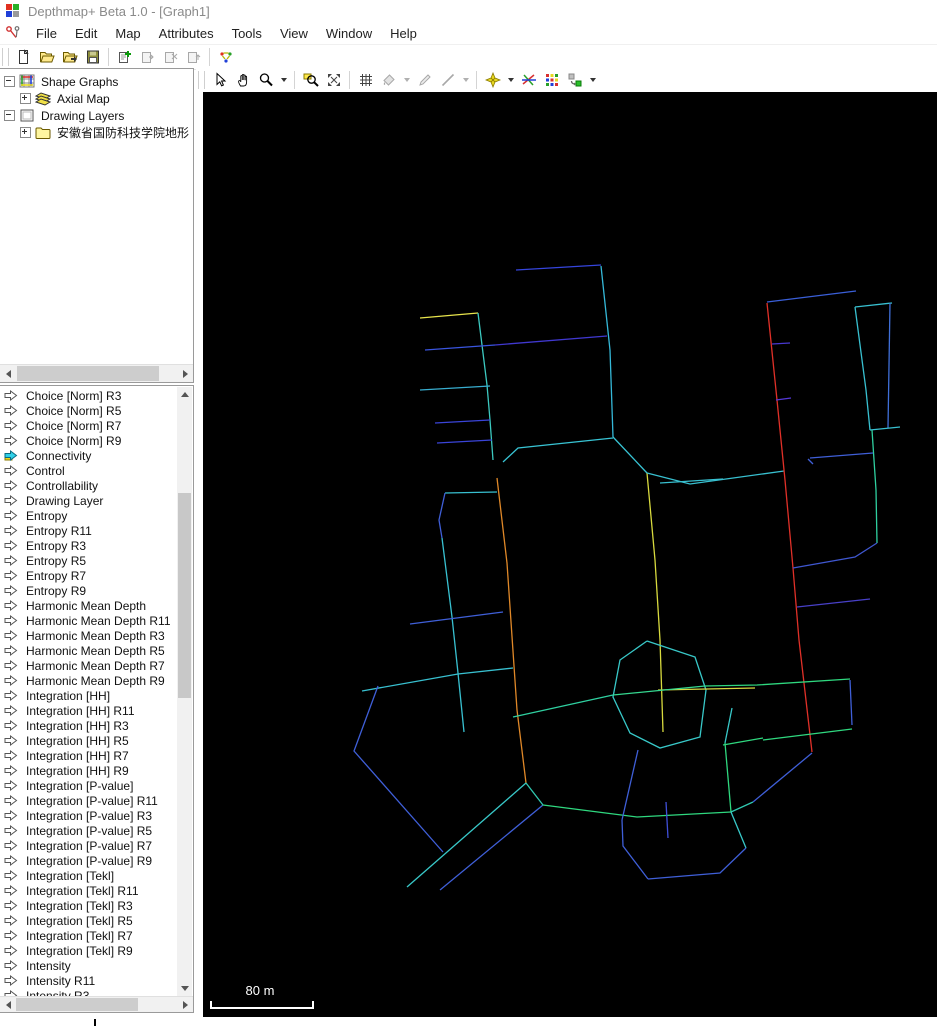  What do you see at coordinates (294, 33) in the screenshot?
I see `menu-view: View` at bounding box center [294, 33].